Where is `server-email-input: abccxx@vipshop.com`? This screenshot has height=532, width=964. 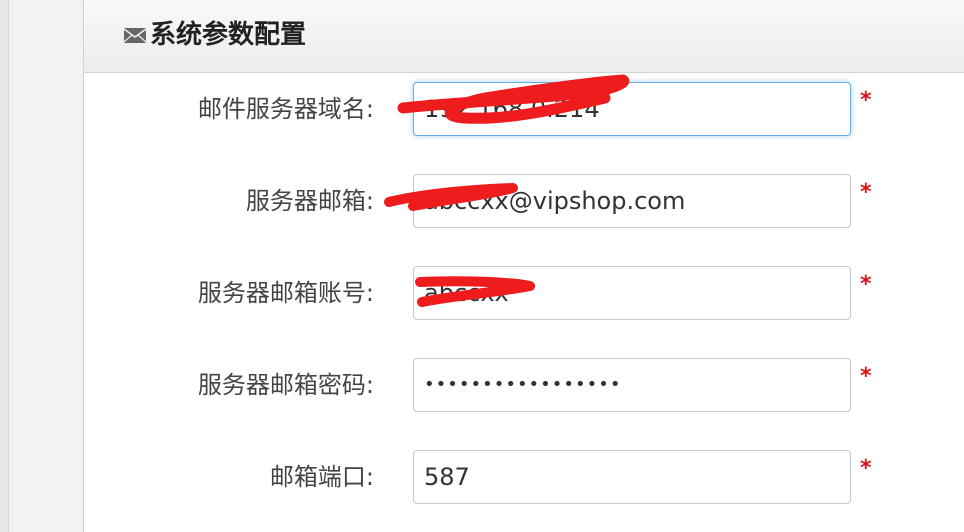
server-email-input: abccxx@vipshop.com is located at coordinates (632, 201).